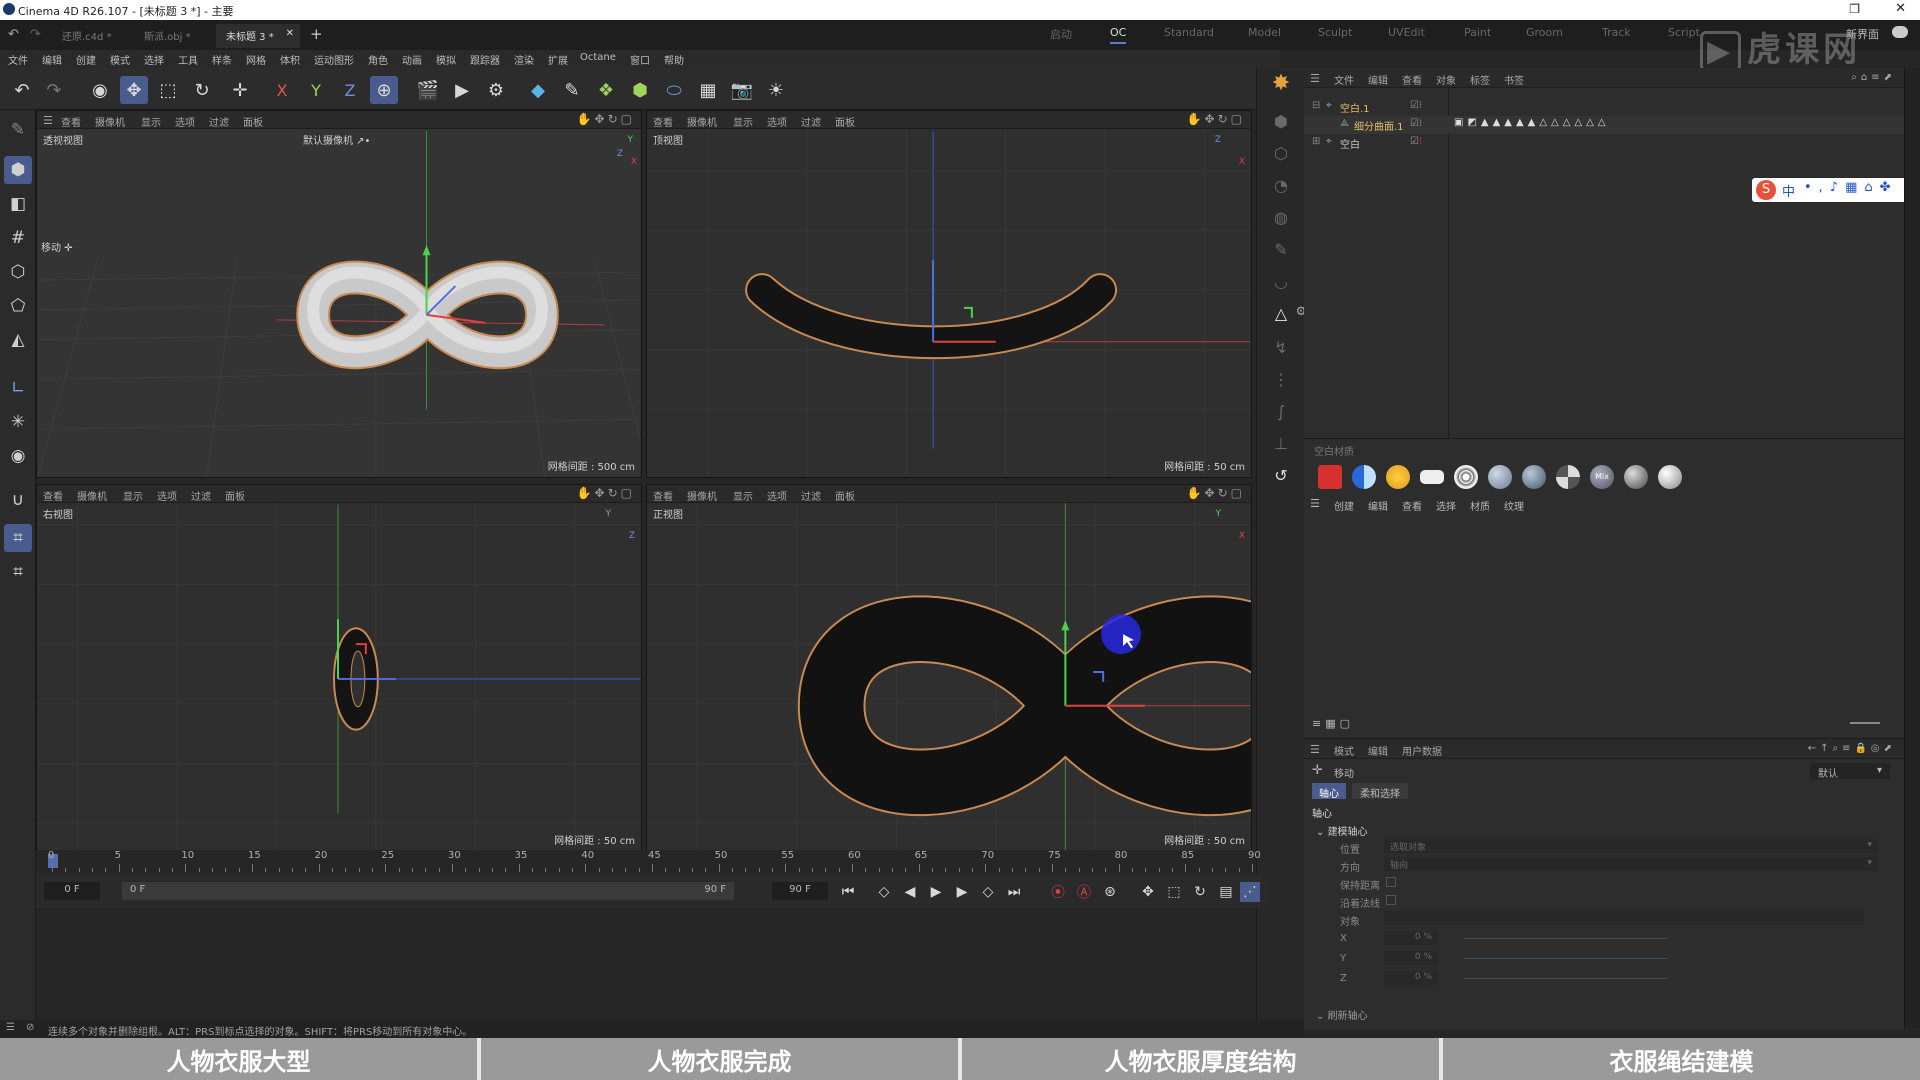  What do you see at coordinates (640, 90) in the screenshot?
I see `cloner-icon: ⬢` at bounding box center [640, 90].